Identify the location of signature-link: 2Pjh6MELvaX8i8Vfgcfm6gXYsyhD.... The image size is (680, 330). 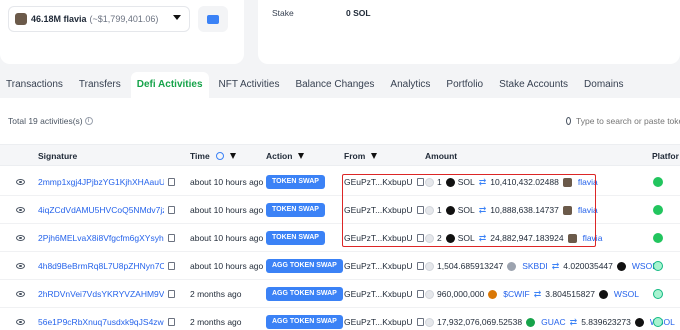
(101, 238).